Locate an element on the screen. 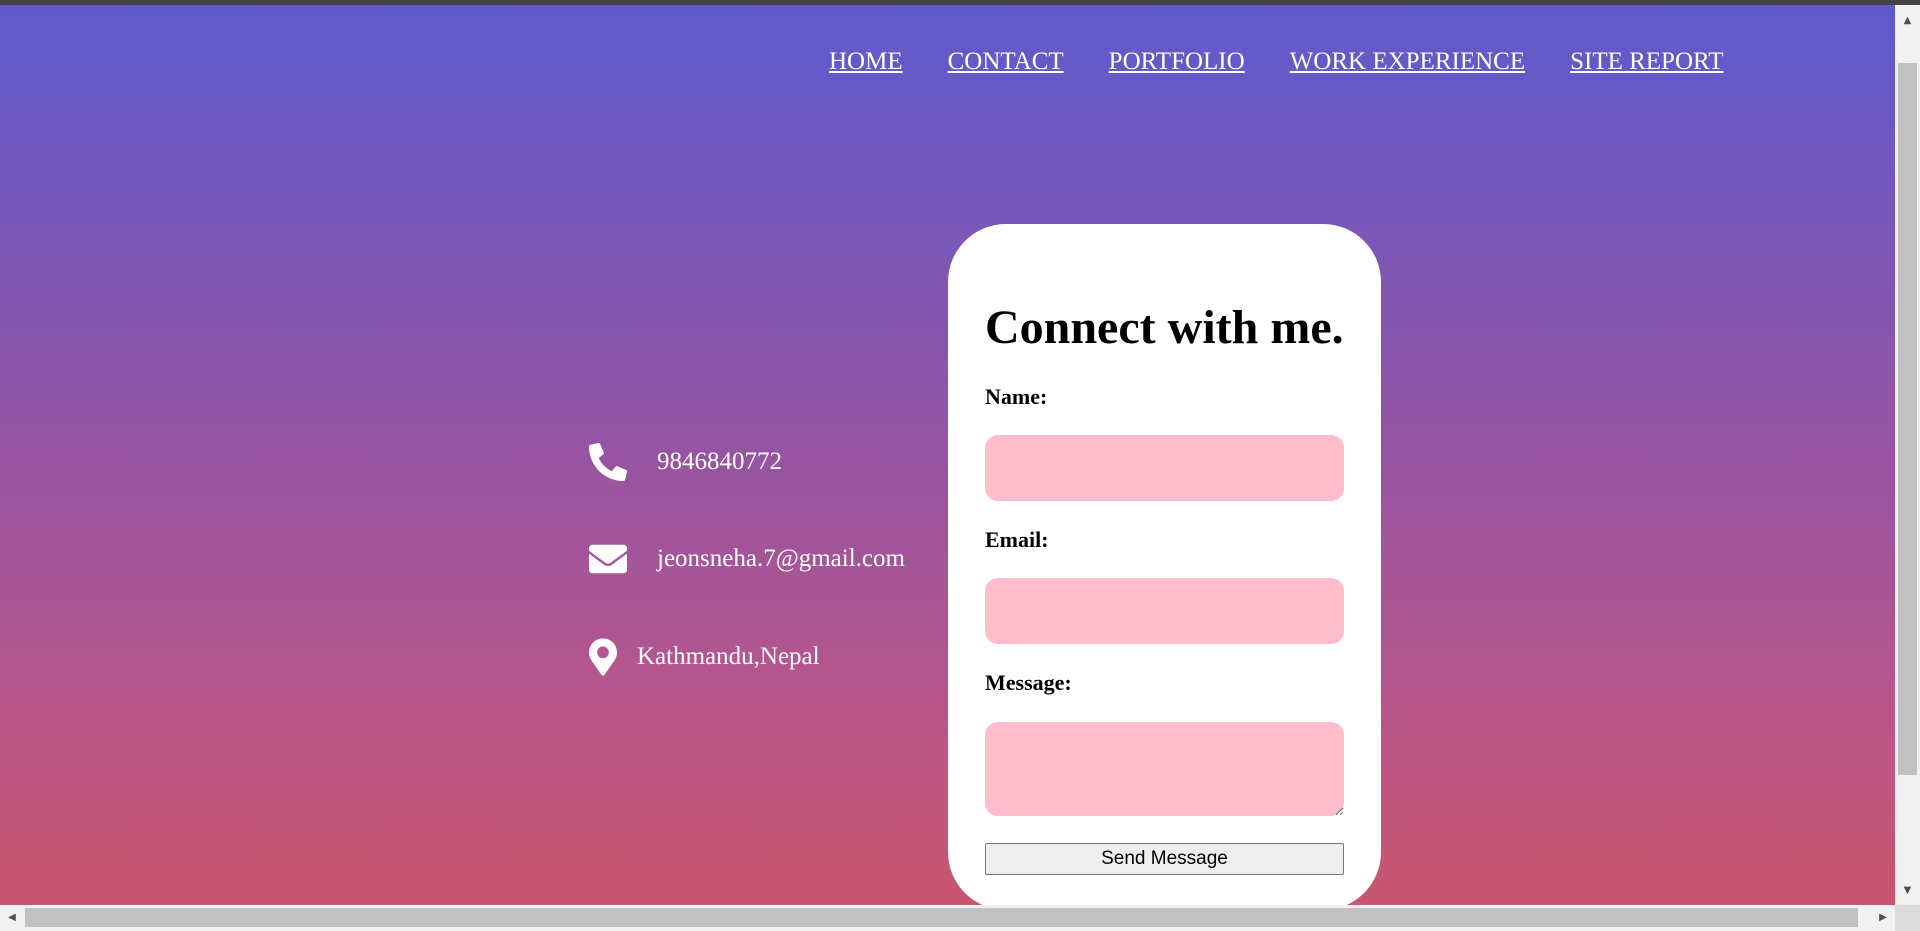 The image size is (1920, 931). nav-home-link: HOME is located at coordinates (866, 62).